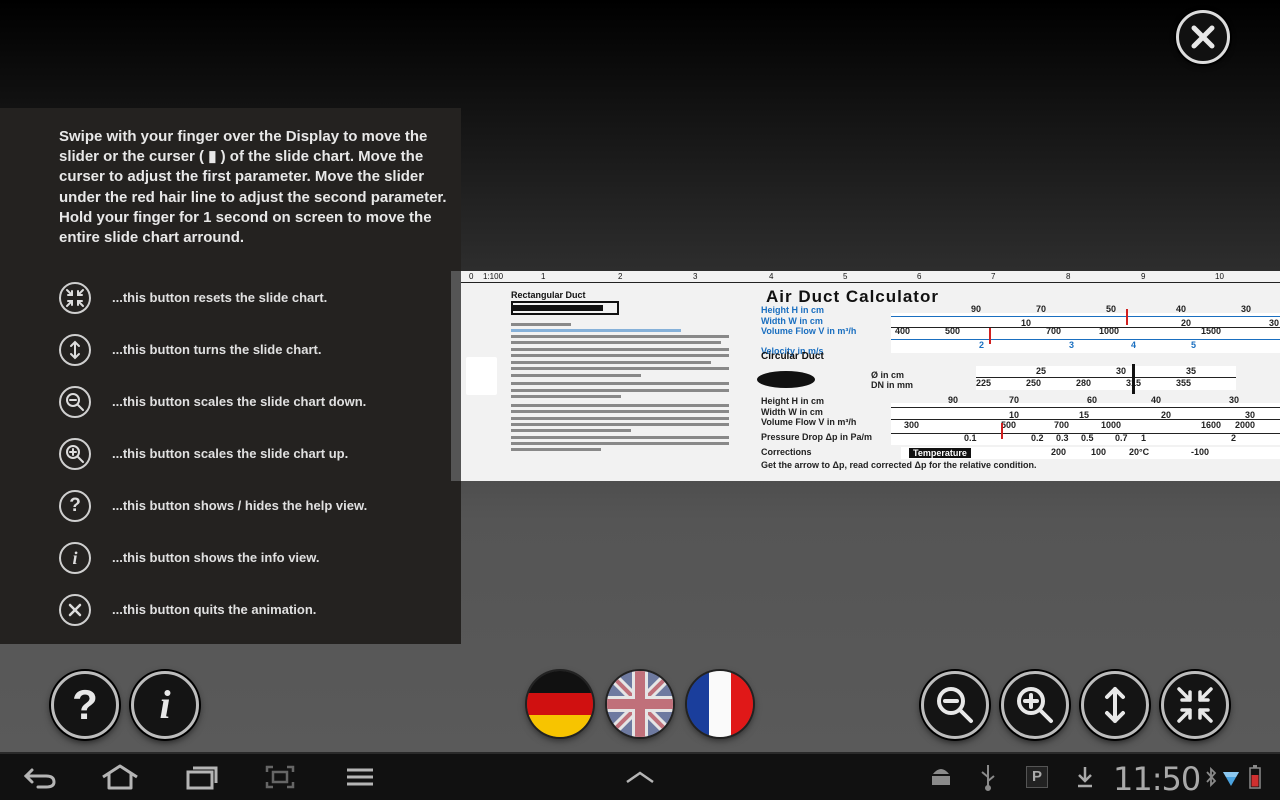 Image resolution: width=1280 pixels, height=800 pixels. I want to click on turn-button, so click(1115, 705).